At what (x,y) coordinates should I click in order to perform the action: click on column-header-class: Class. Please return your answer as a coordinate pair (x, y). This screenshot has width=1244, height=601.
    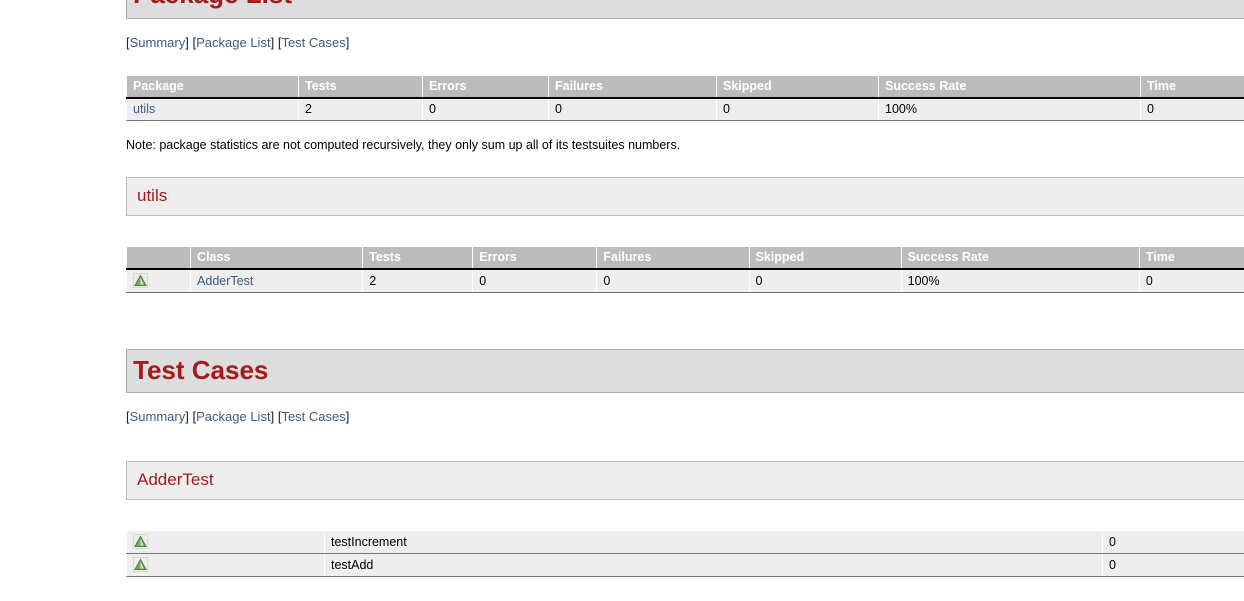
    Looking at the image, I should click on (277, 258).